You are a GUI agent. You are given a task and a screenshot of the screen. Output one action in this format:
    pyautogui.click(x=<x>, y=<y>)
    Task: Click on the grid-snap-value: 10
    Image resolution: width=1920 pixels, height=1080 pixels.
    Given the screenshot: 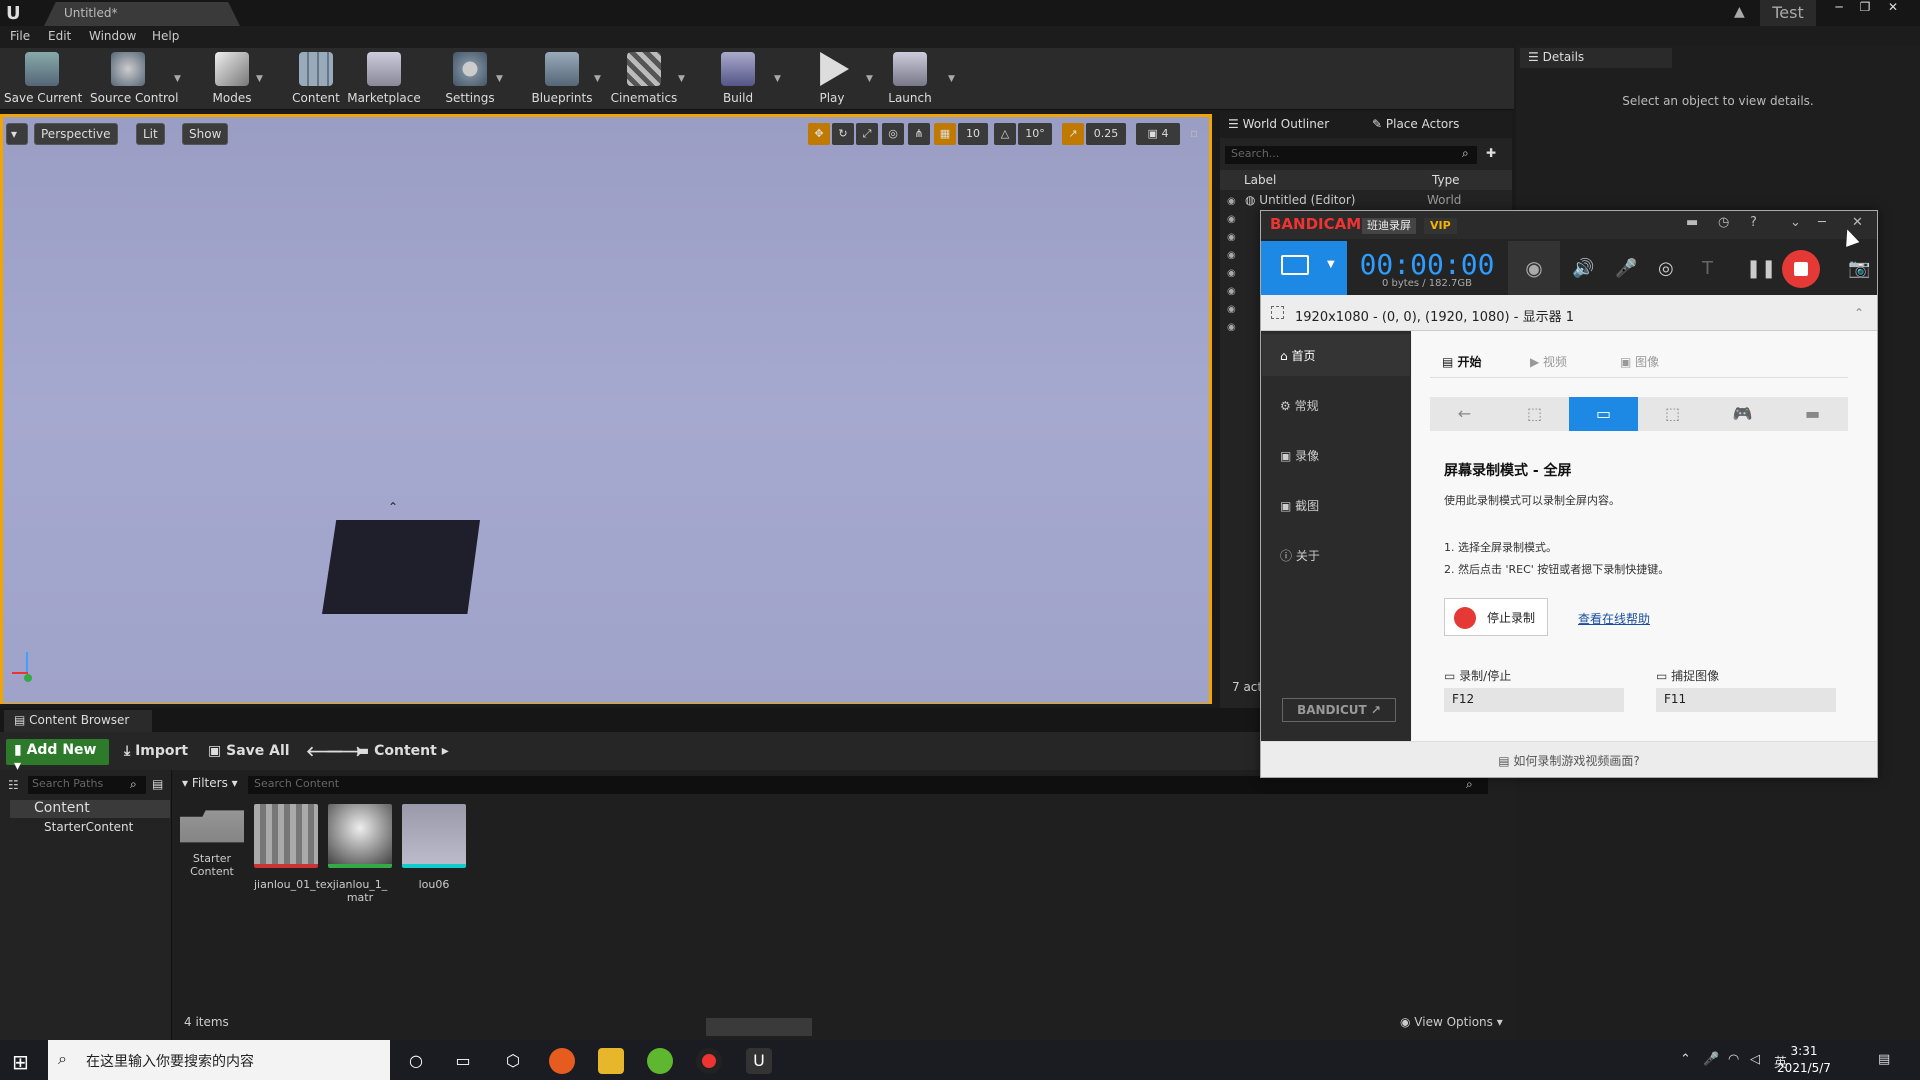 What is the action you would take?
    pyautogui.click(x=973, y=134)
    